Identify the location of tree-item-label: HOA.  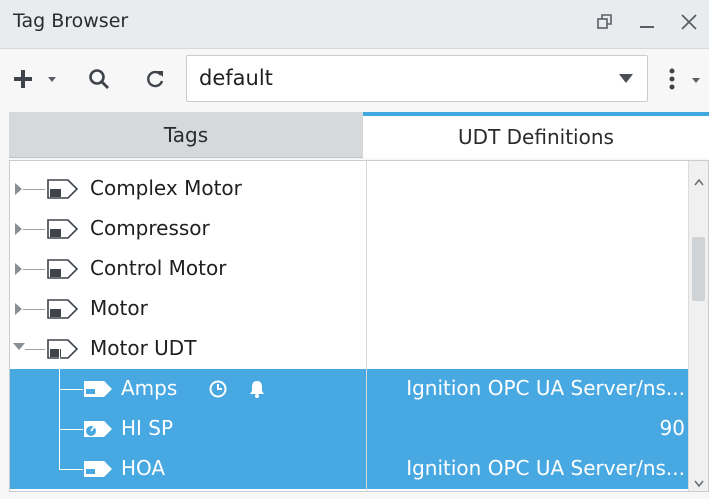
(143, 468).